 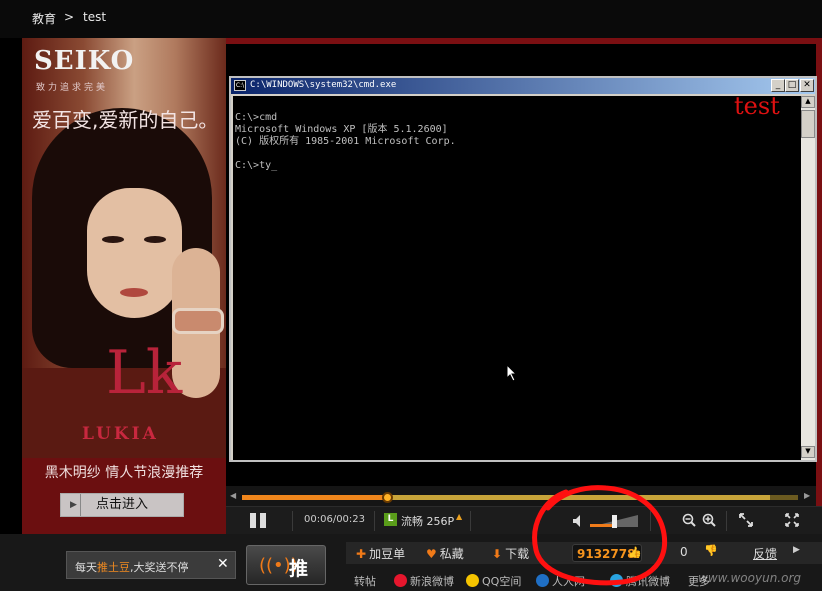 What do you see at coordinates (684, 552) in the screenshot?
I see `dislike-count: 0` at bounding box center [684, 552].